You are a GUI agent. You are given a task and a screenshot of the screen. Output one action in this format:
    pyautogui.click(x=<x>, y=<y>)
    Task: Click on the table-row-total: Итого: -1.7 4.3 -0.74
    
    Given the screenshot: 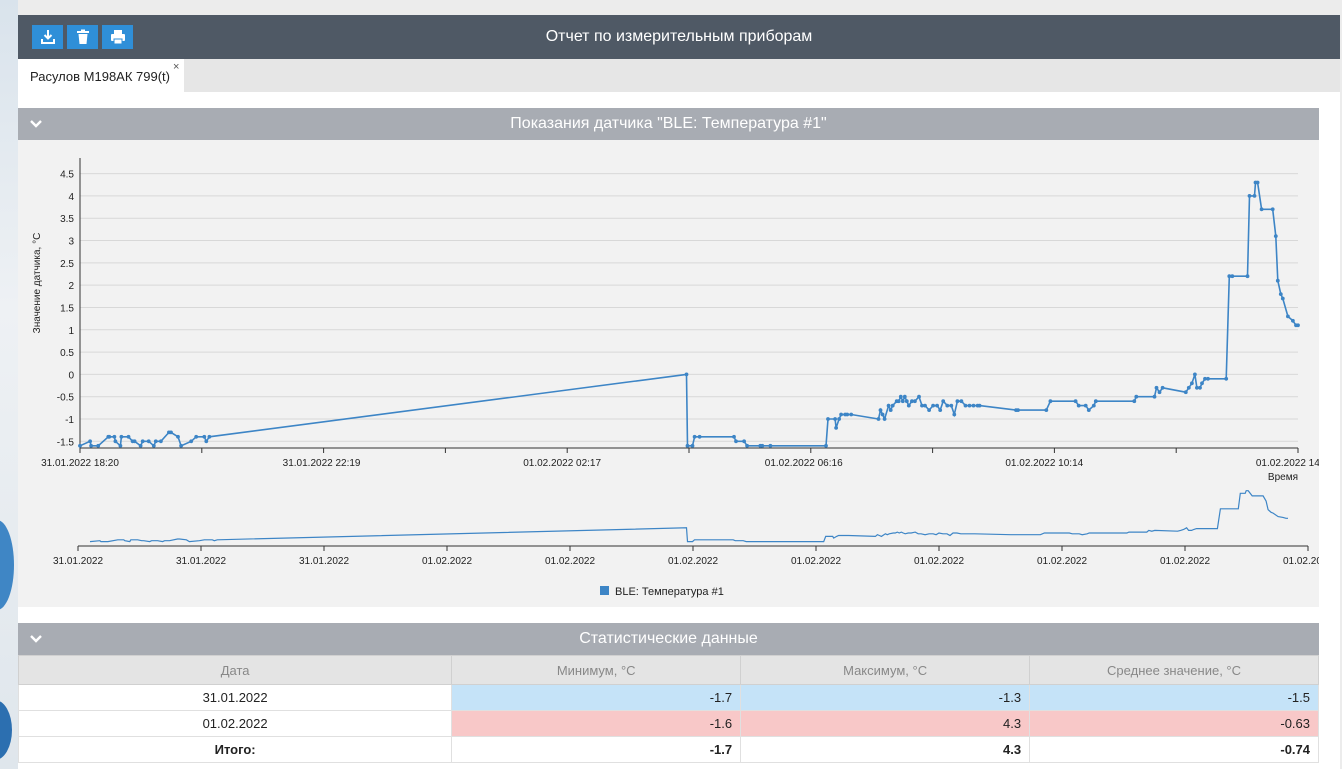 What is the action you would take?
    pyautogui.click(x=668, y=749)
    